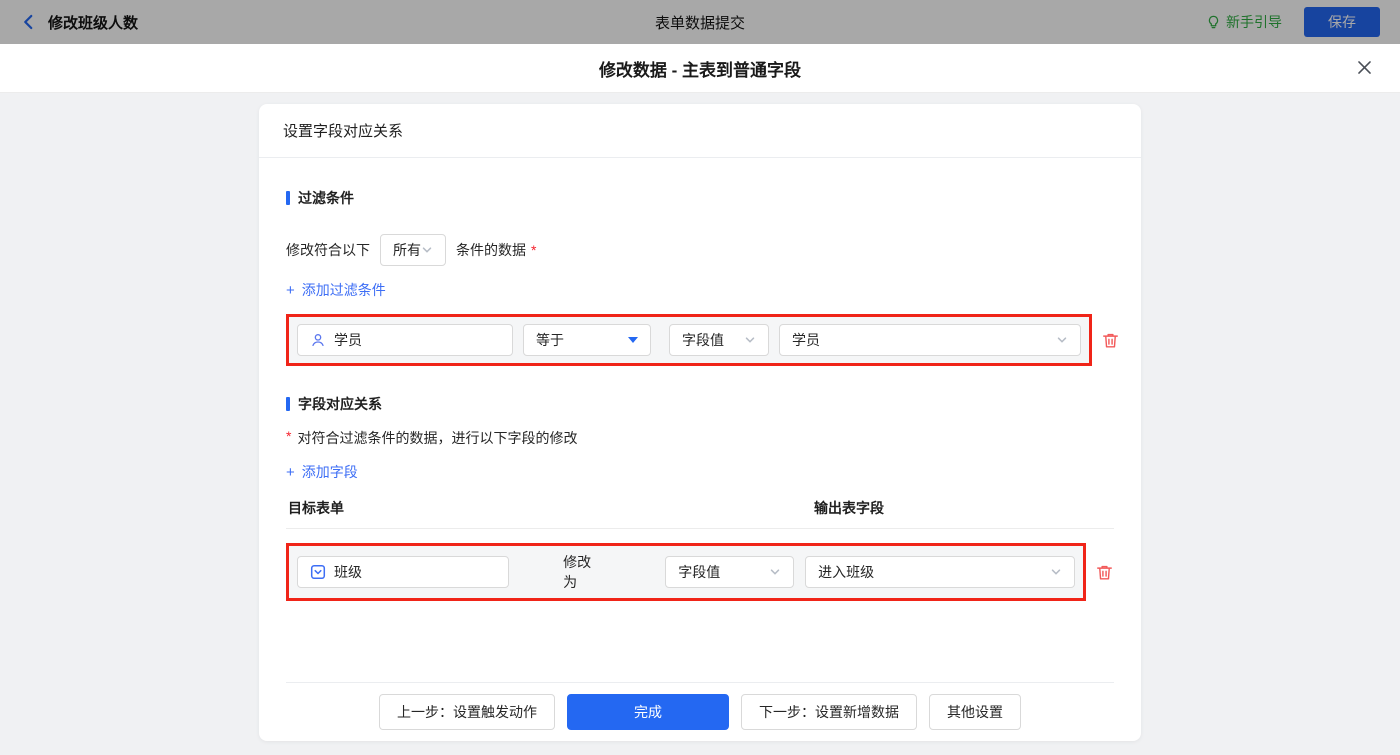 The width and height of the screenshot is (1400, 755). Describe the element at coordinates (407, 250) in the screenshot. I see `match-mode-value: 所有` at that location.